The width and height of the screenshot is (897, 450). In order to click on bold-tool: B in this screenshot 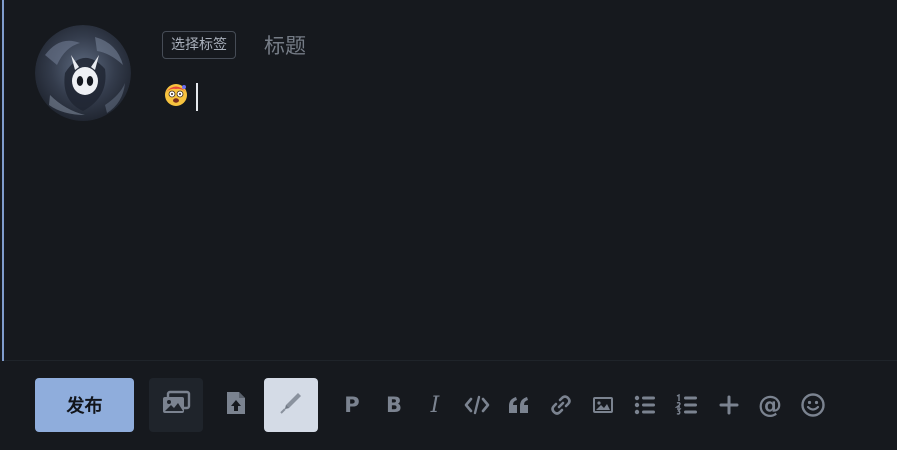, I will do `click(394, 405)`.